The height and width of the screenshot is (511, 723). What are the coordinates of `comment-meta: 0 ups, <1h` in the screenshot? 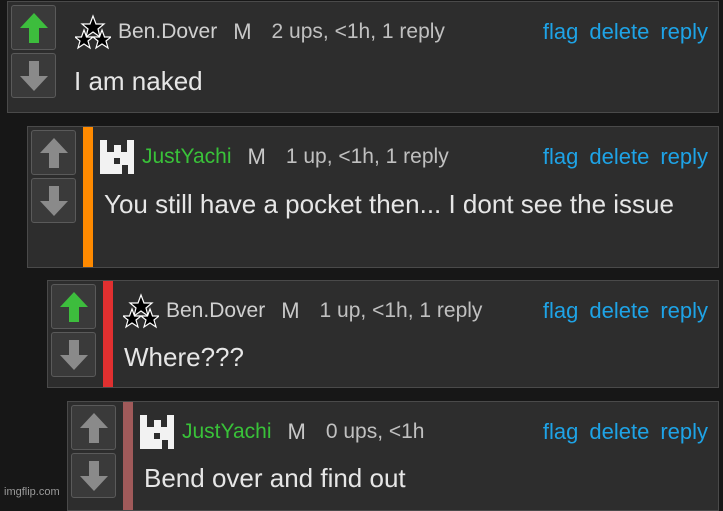 It's located at (375, 431).